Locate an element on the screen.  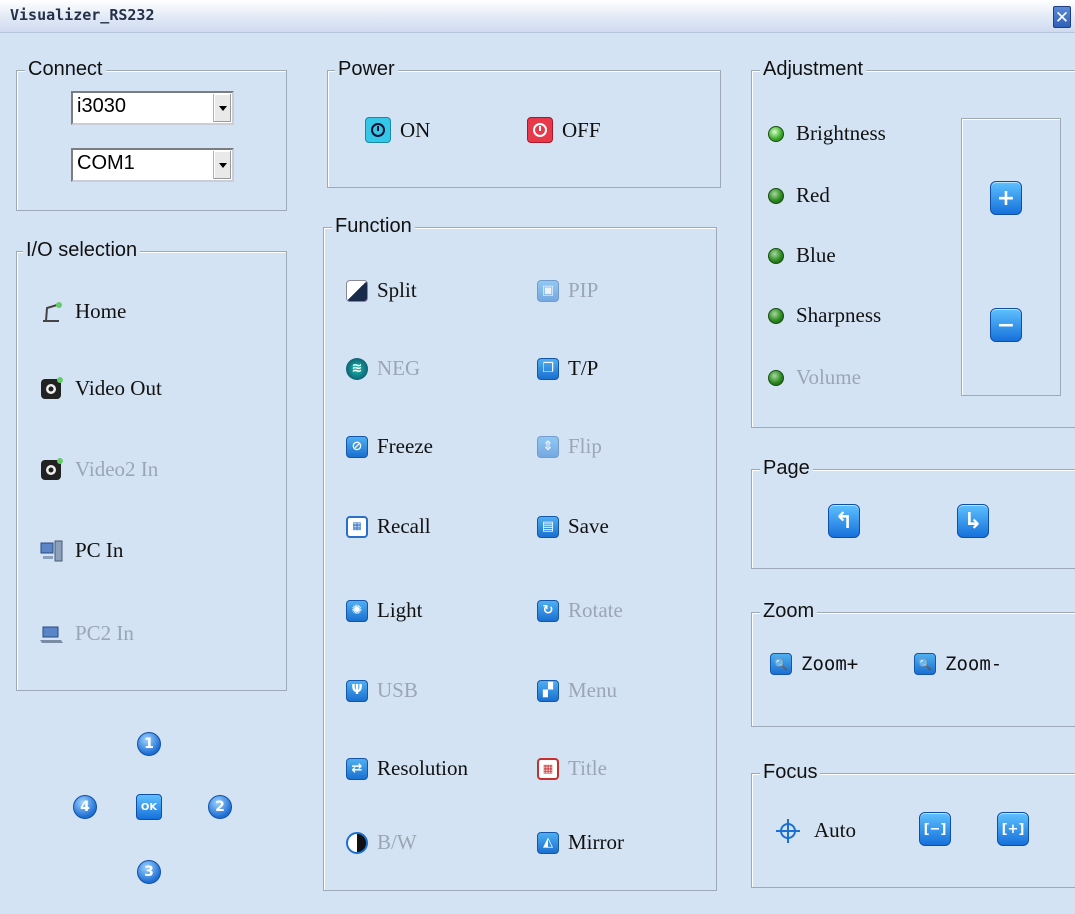
function-pip-button: ▣ PIP is located at coordinates (567, 290).